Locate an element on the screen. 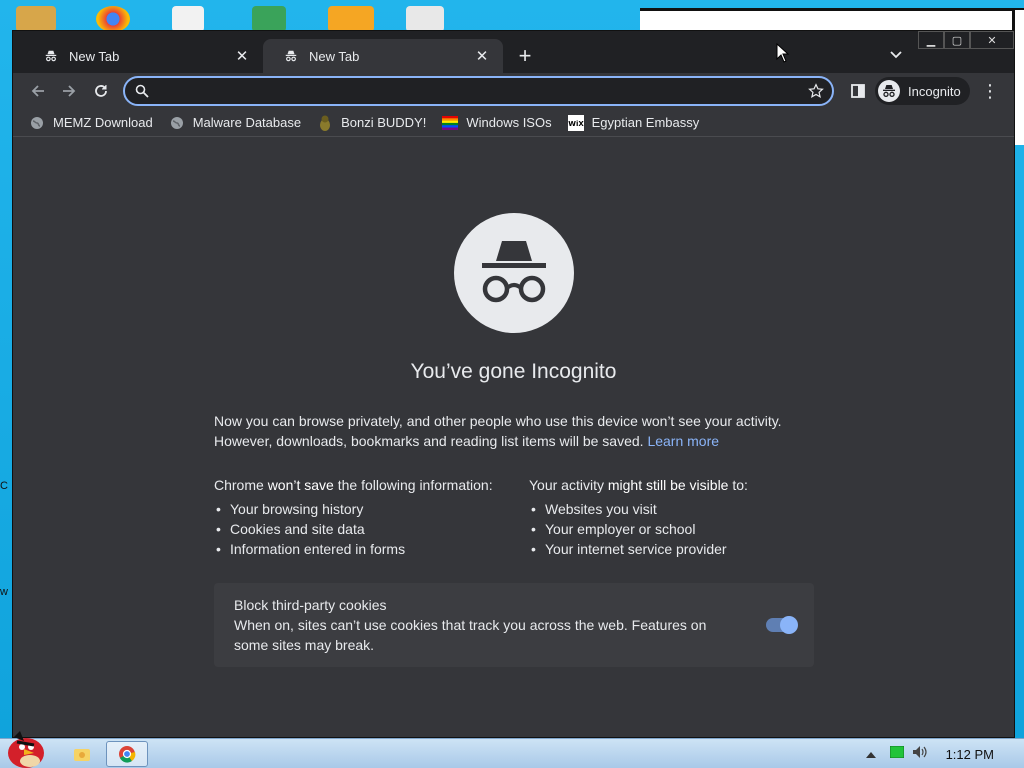 The height and width of the screenshot is (768, 1024). visible-to-heading-bold: might still be visible is located at coordinates (668, 485).